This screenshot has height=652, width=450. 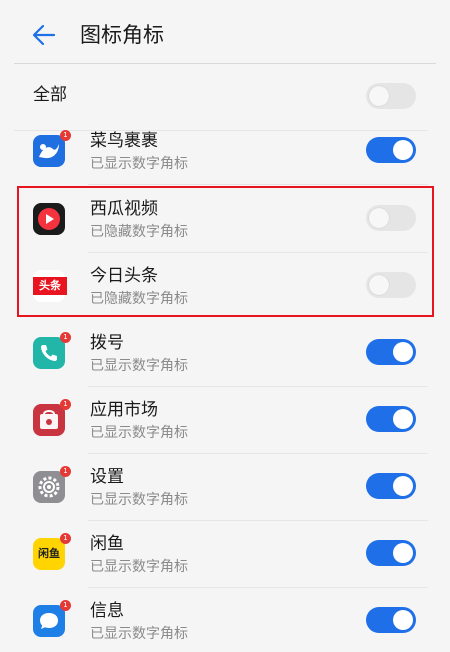 What do you see at coordinates (122, 35) in the screenshot?
I see `page-title: 图标角标` at bounding box center [122, 35].